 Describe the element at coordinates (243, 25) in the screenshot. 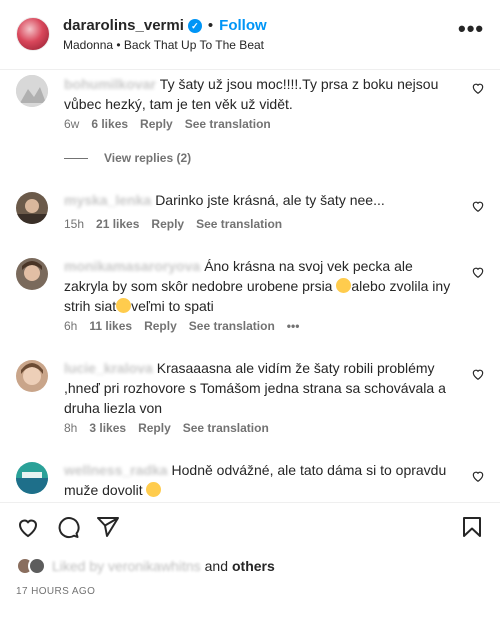

I see `follow-button: Follow` at that location.